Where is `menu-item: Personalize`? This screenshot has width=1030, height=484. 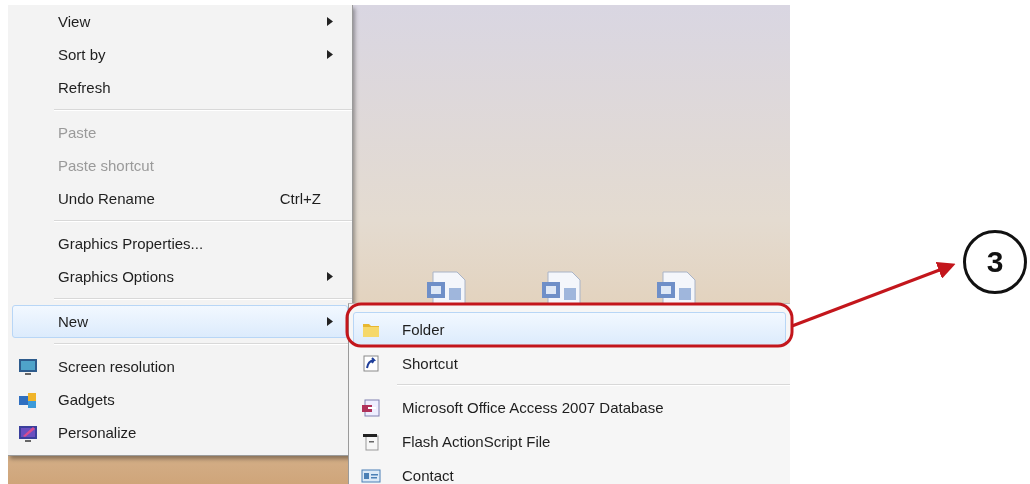
menu-item: Personalize is located at coordinates (180, 432).